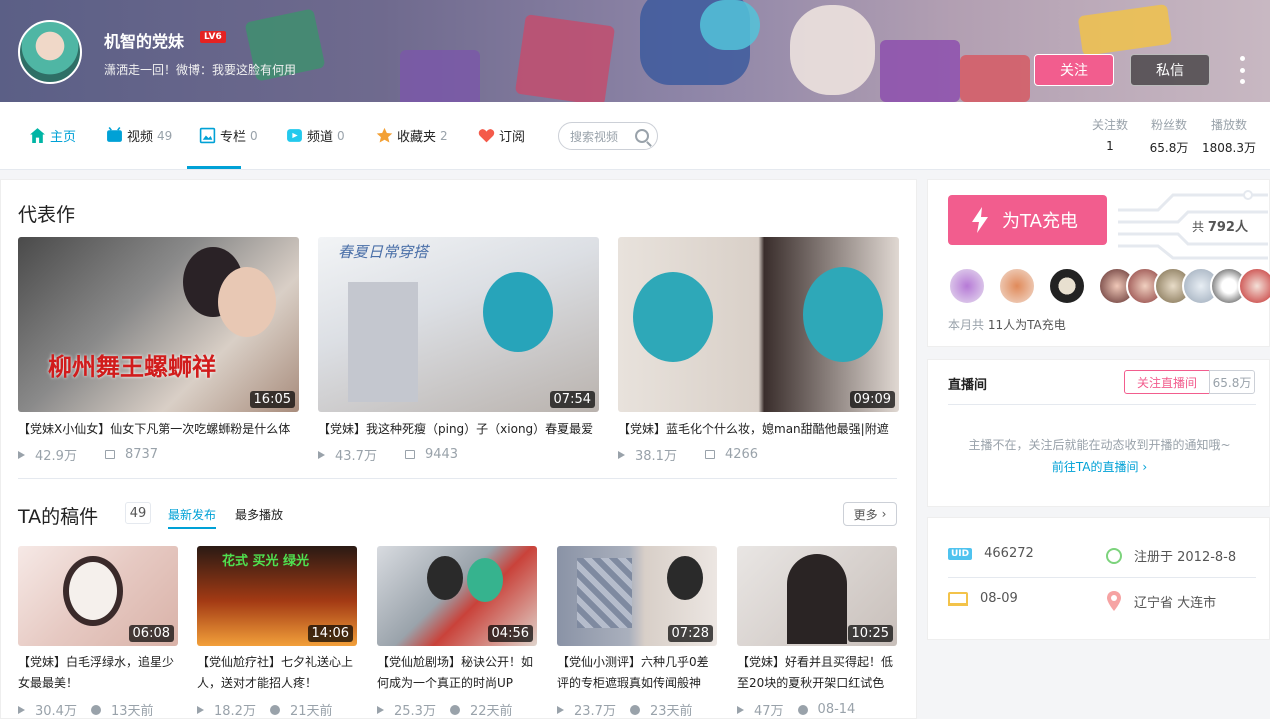 The height and width of the screenshot is (719, 1270). Describe the element at coordinates (37, 135) in the screenshot. I see `home-icon` at that location.